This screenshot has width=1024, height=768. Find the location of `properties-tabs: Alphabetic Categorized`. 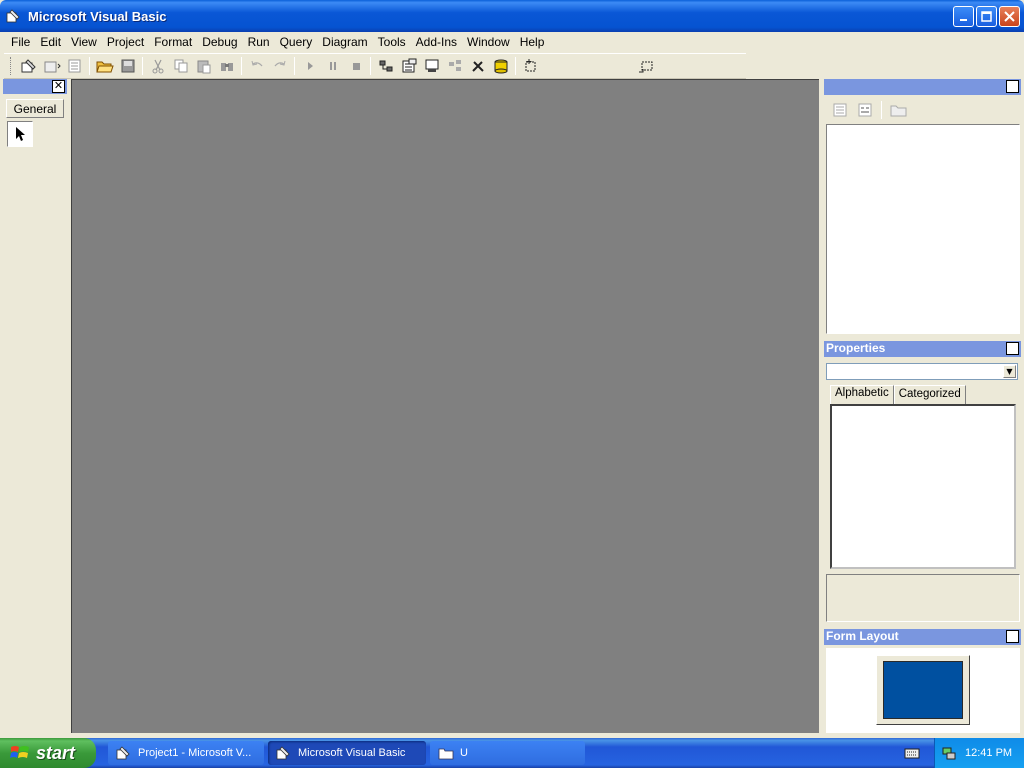

properties-tabs: Alphabetic Categorized is located at coordinates (898, 395).